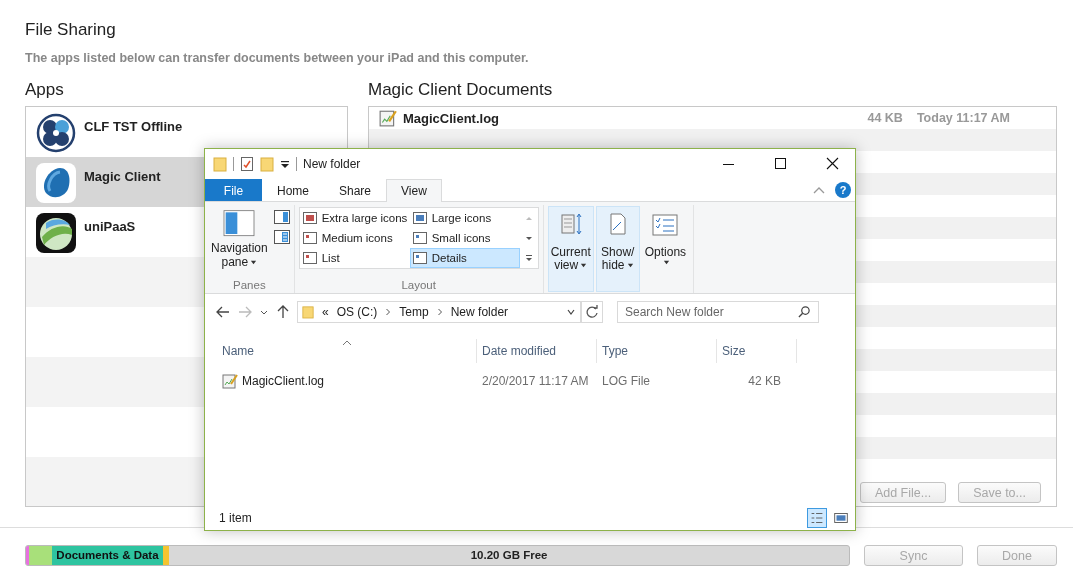 This screenshot has width=1073, height=580. I want to click on app-item: CLF TST Offline, so click(186, 132).